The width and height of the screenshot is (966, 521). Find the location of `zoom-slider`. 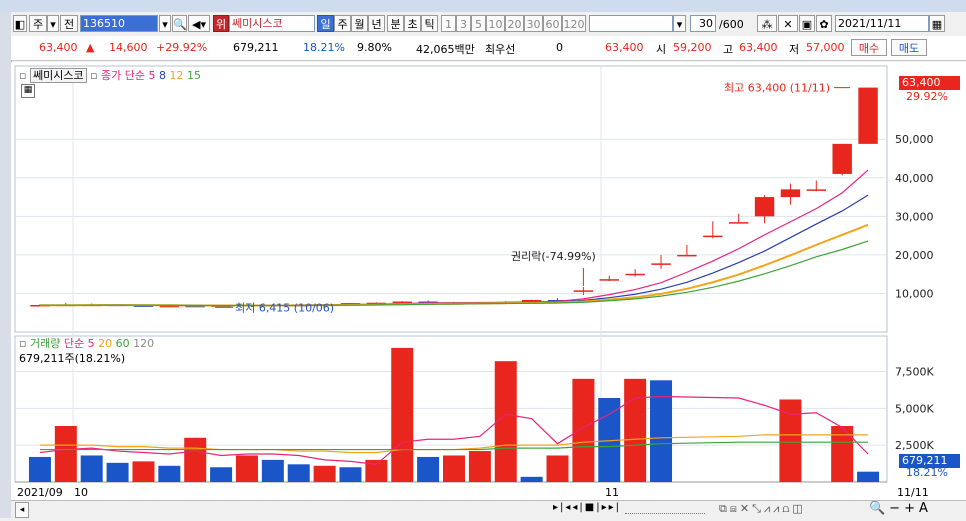

zoom-slider is located at coordinates (665, 509).